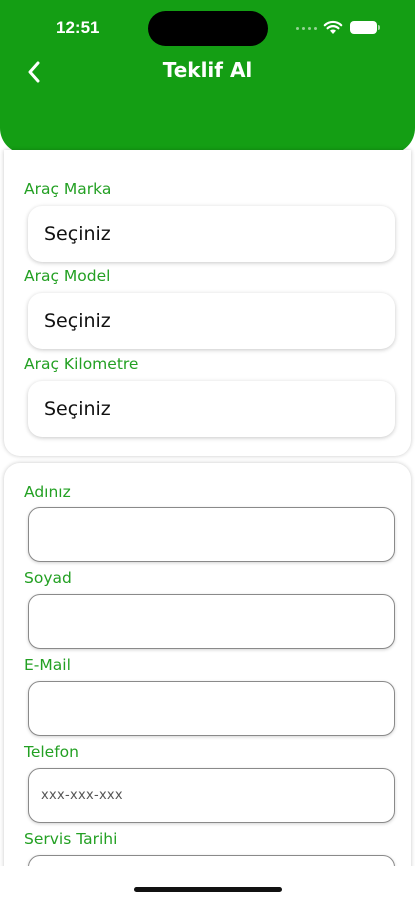 This screenshot has width=415, height=900. I want to click on cellular-signal-icon, so click(306, 28).